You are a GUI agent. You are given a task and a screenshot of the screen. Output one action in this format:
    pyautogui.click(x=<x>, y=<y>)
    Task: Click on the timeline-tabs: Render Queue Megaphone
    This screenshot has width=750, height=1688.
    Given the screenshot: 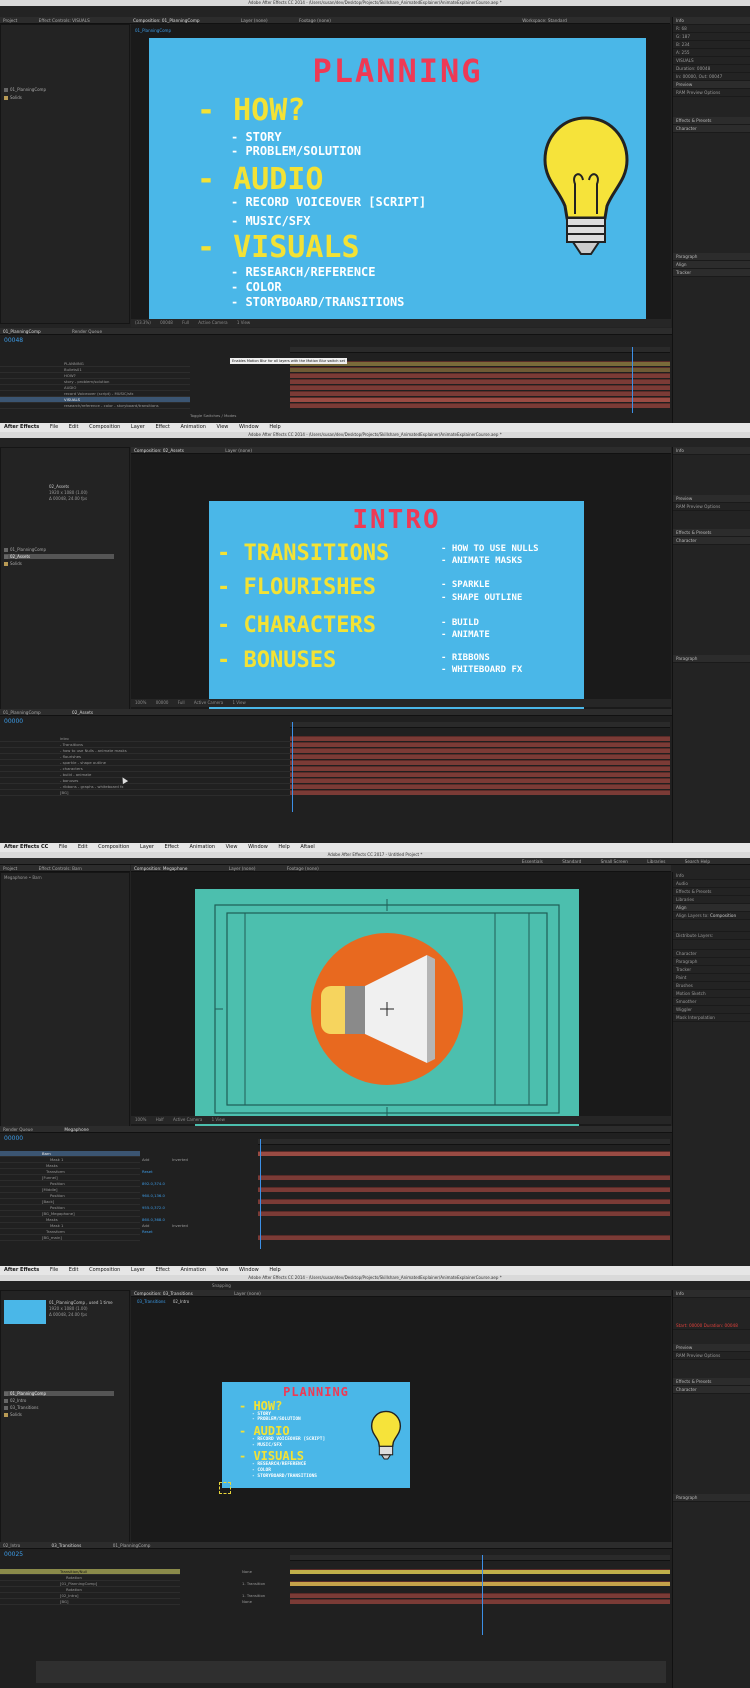 What is the action you would take?
    pyautogui.click(x=336, y=1129)
    